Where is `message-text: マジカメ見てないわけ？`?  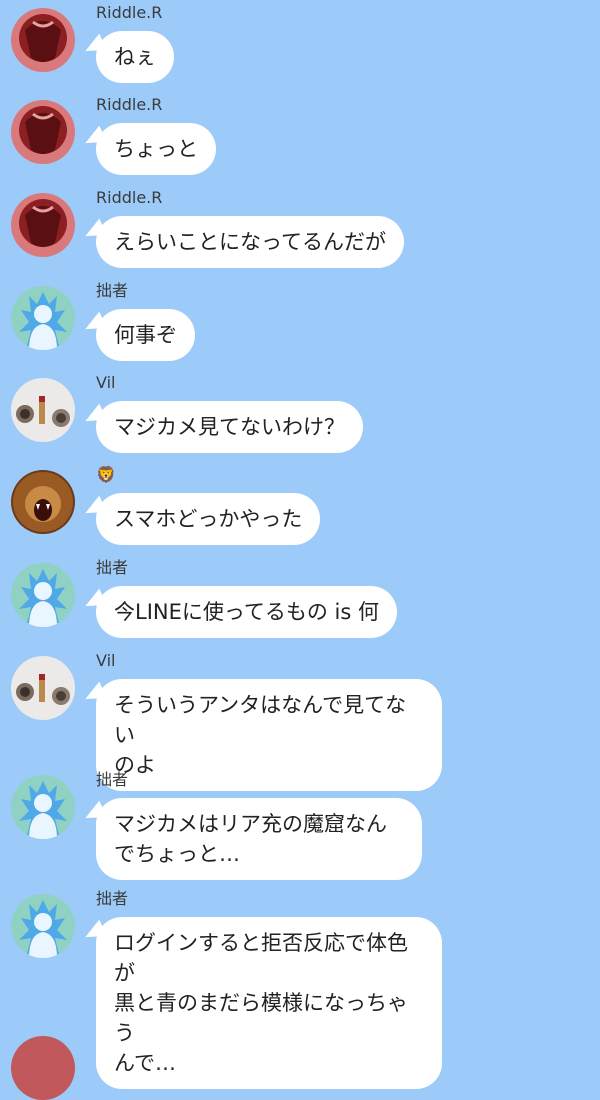
message-text: マジカメ見てないわけ？ is located at coordinates (229, 427).